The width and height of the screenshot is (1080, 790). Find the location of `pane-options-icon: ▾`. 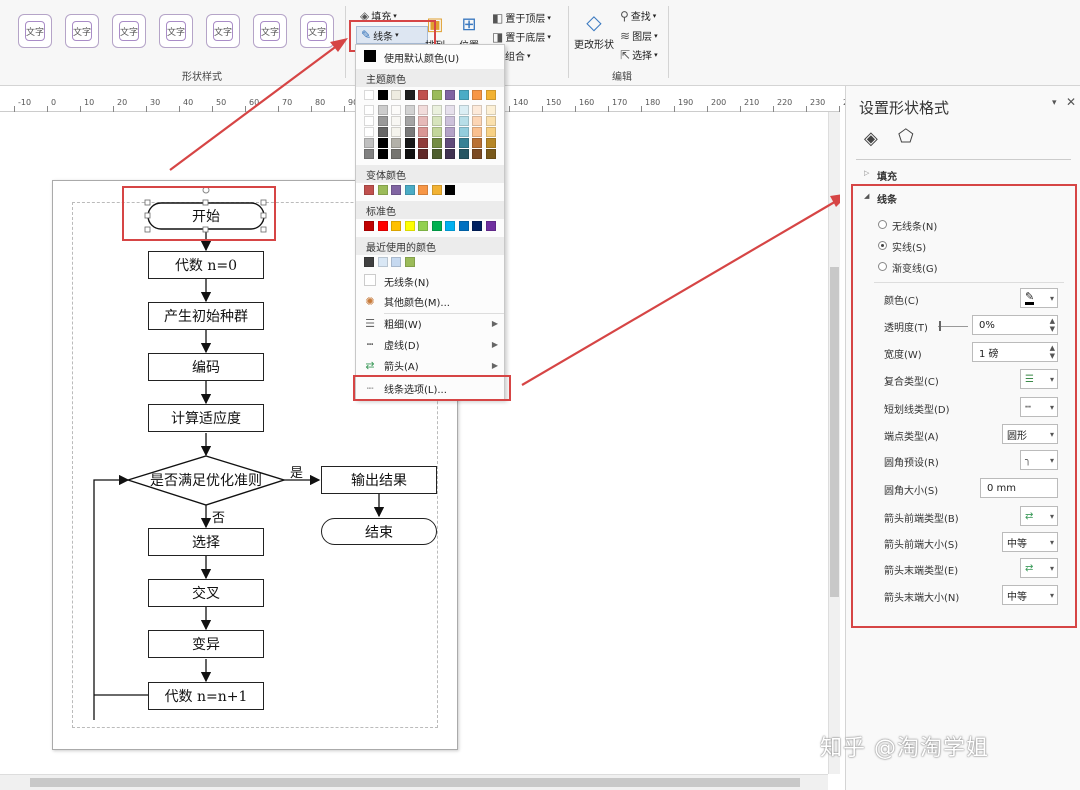

pane-options-icon: ▾ is located at coordinates (1054, 103).